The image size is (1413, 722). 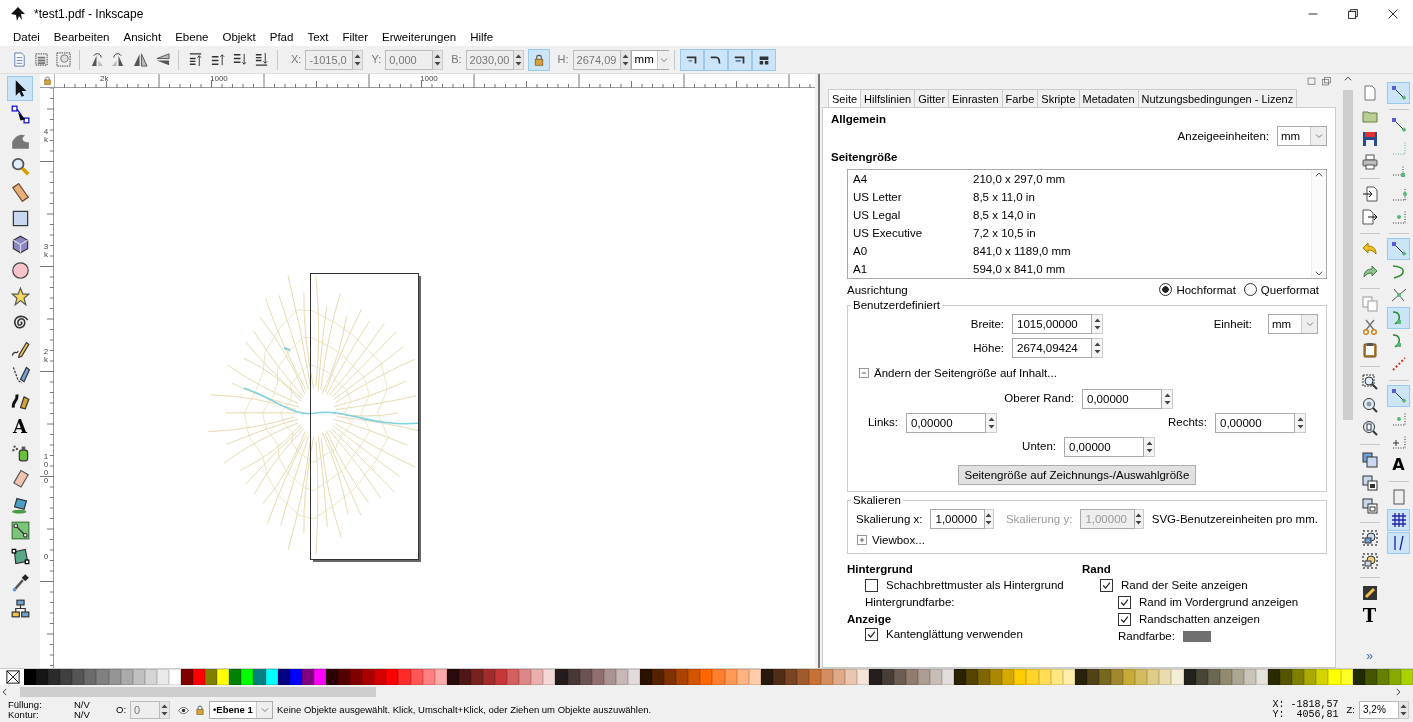 What do you see at coordinates (23, 715) in the screenshot?
I see `field-label: Kontur:` at bounding box center [23, 715].